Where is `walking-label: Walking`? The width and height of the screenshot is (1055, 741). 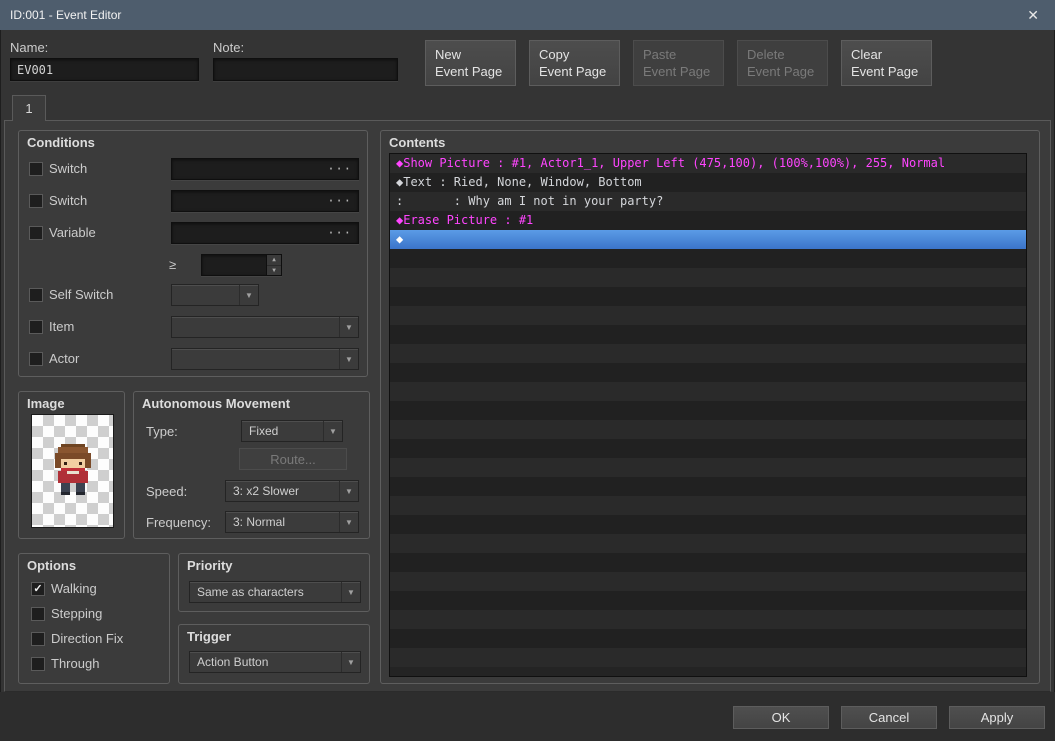 walking-label: Walking is located at coordinates (74, 588).